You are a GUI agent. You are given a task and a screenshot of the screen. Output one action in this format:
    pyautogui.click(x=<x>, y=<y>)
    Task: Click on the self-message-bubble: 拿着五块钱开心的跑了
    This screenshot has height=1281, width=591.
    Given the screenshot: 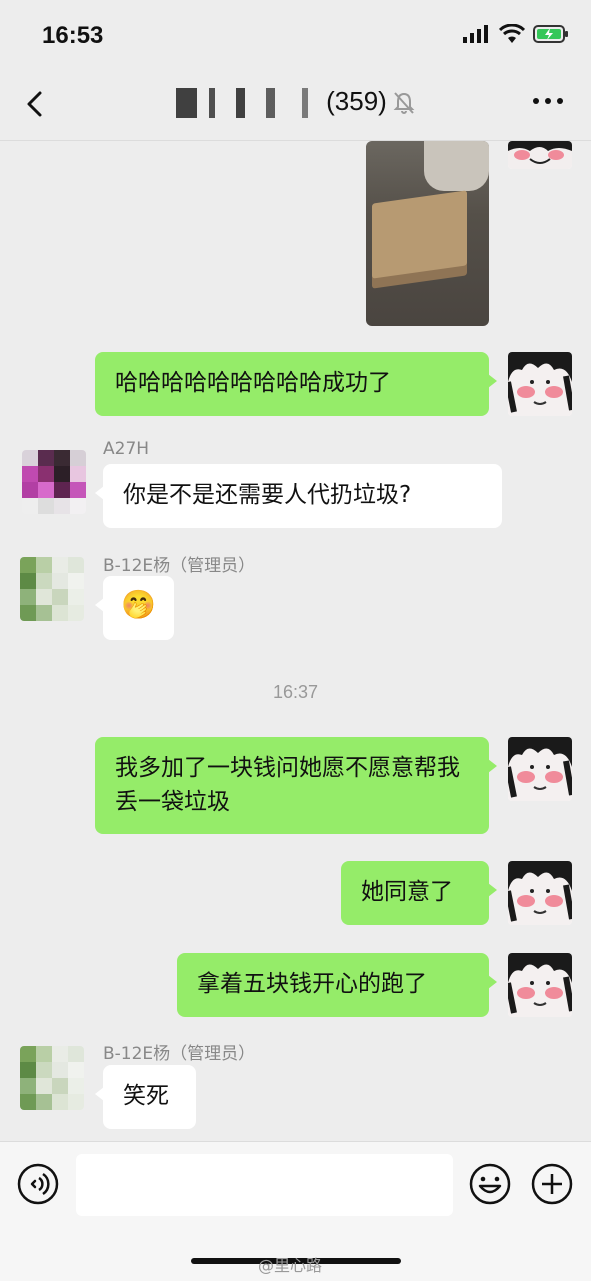 What is the action you would take?
    pyautogui.click(x=337, y=985)
    